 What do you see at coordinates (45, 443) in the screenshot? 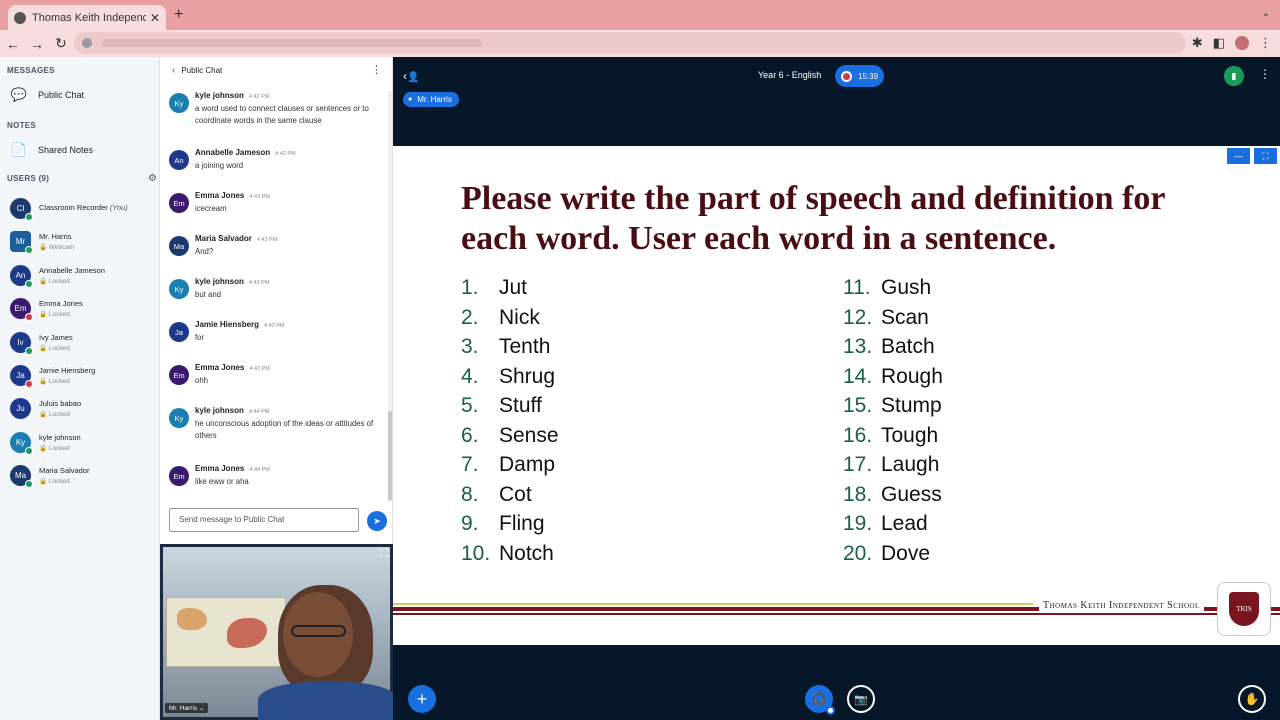
I see `user-list-item: Ky kyle johnson 🔒 Locked` at bounding box center [45, 443].